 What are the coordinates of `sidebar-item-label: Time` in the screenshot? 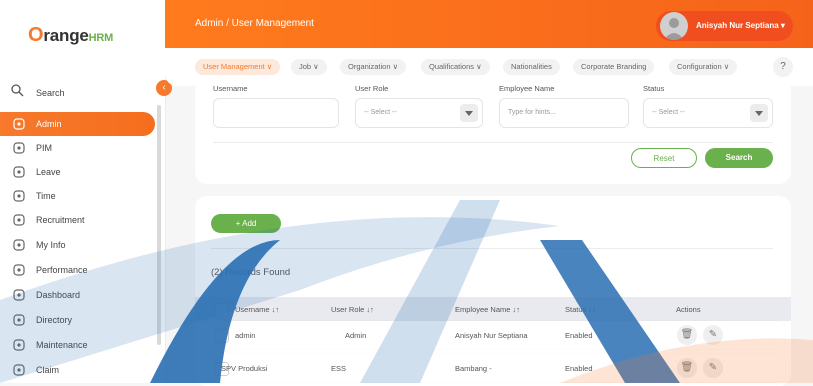 It's located at (46, 196).